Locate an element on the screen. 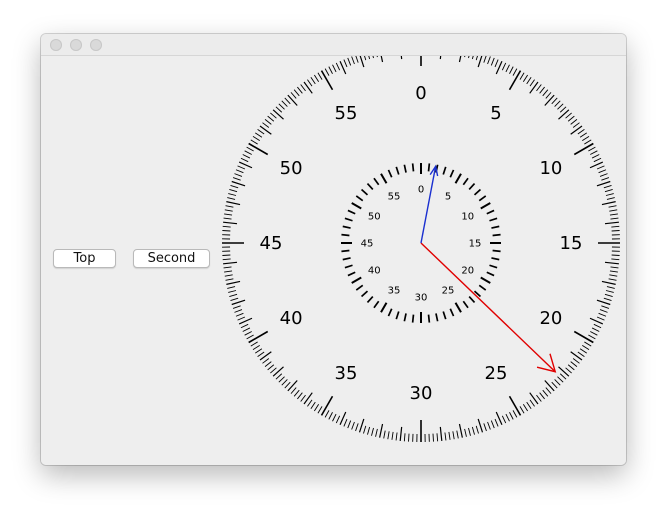 This screenshot has height=516, width=668. inner-dial-label: 55 is located at coordinates (394, 197).